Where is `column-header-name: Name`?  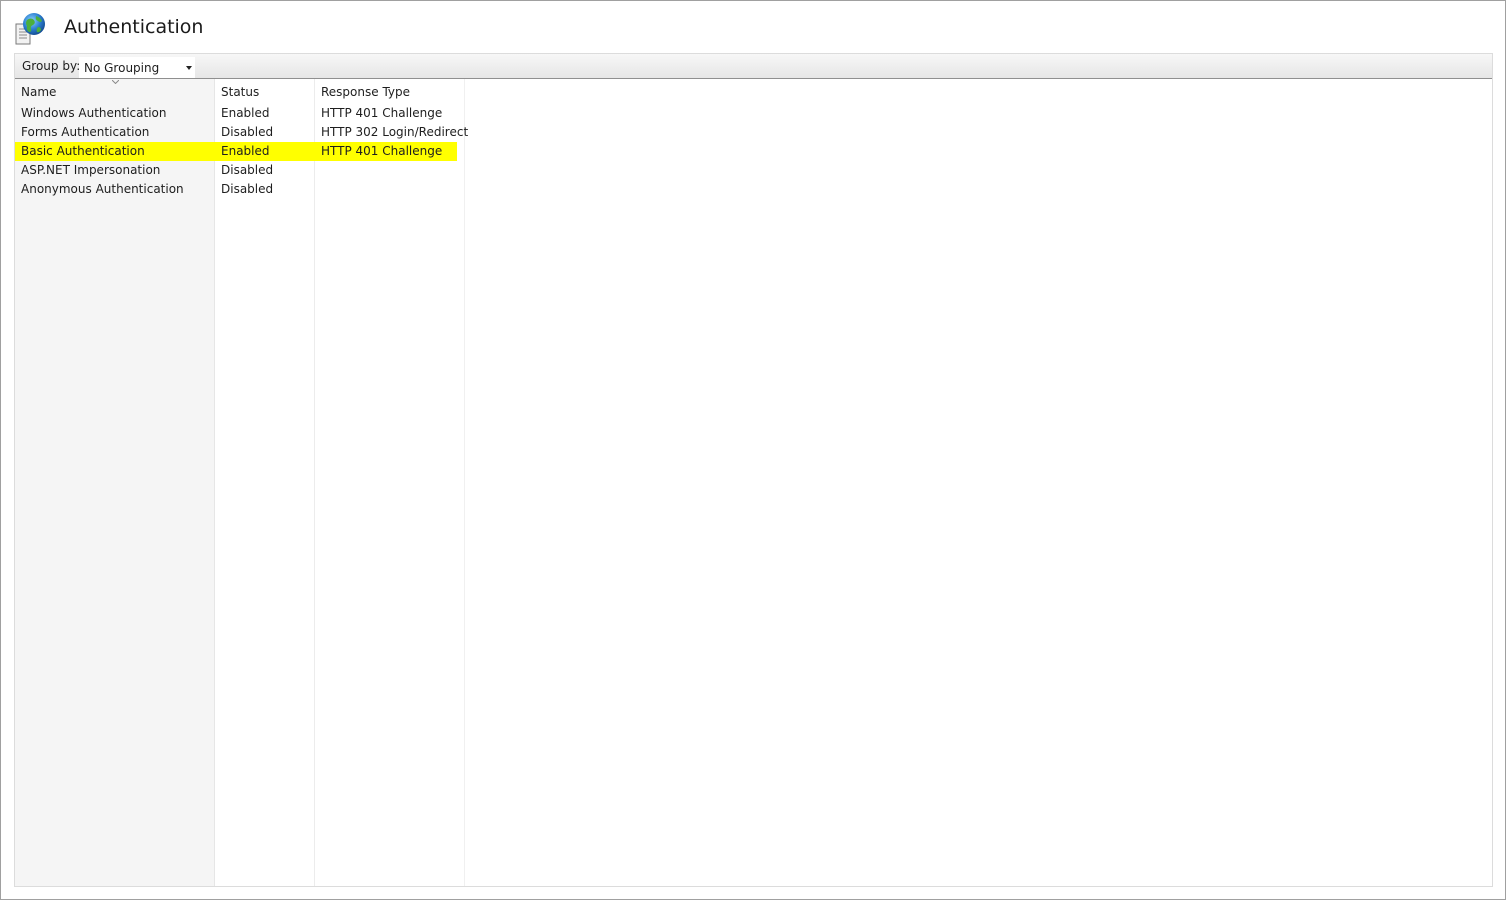 column-header-name: Name is located at coordinates (38, 92).